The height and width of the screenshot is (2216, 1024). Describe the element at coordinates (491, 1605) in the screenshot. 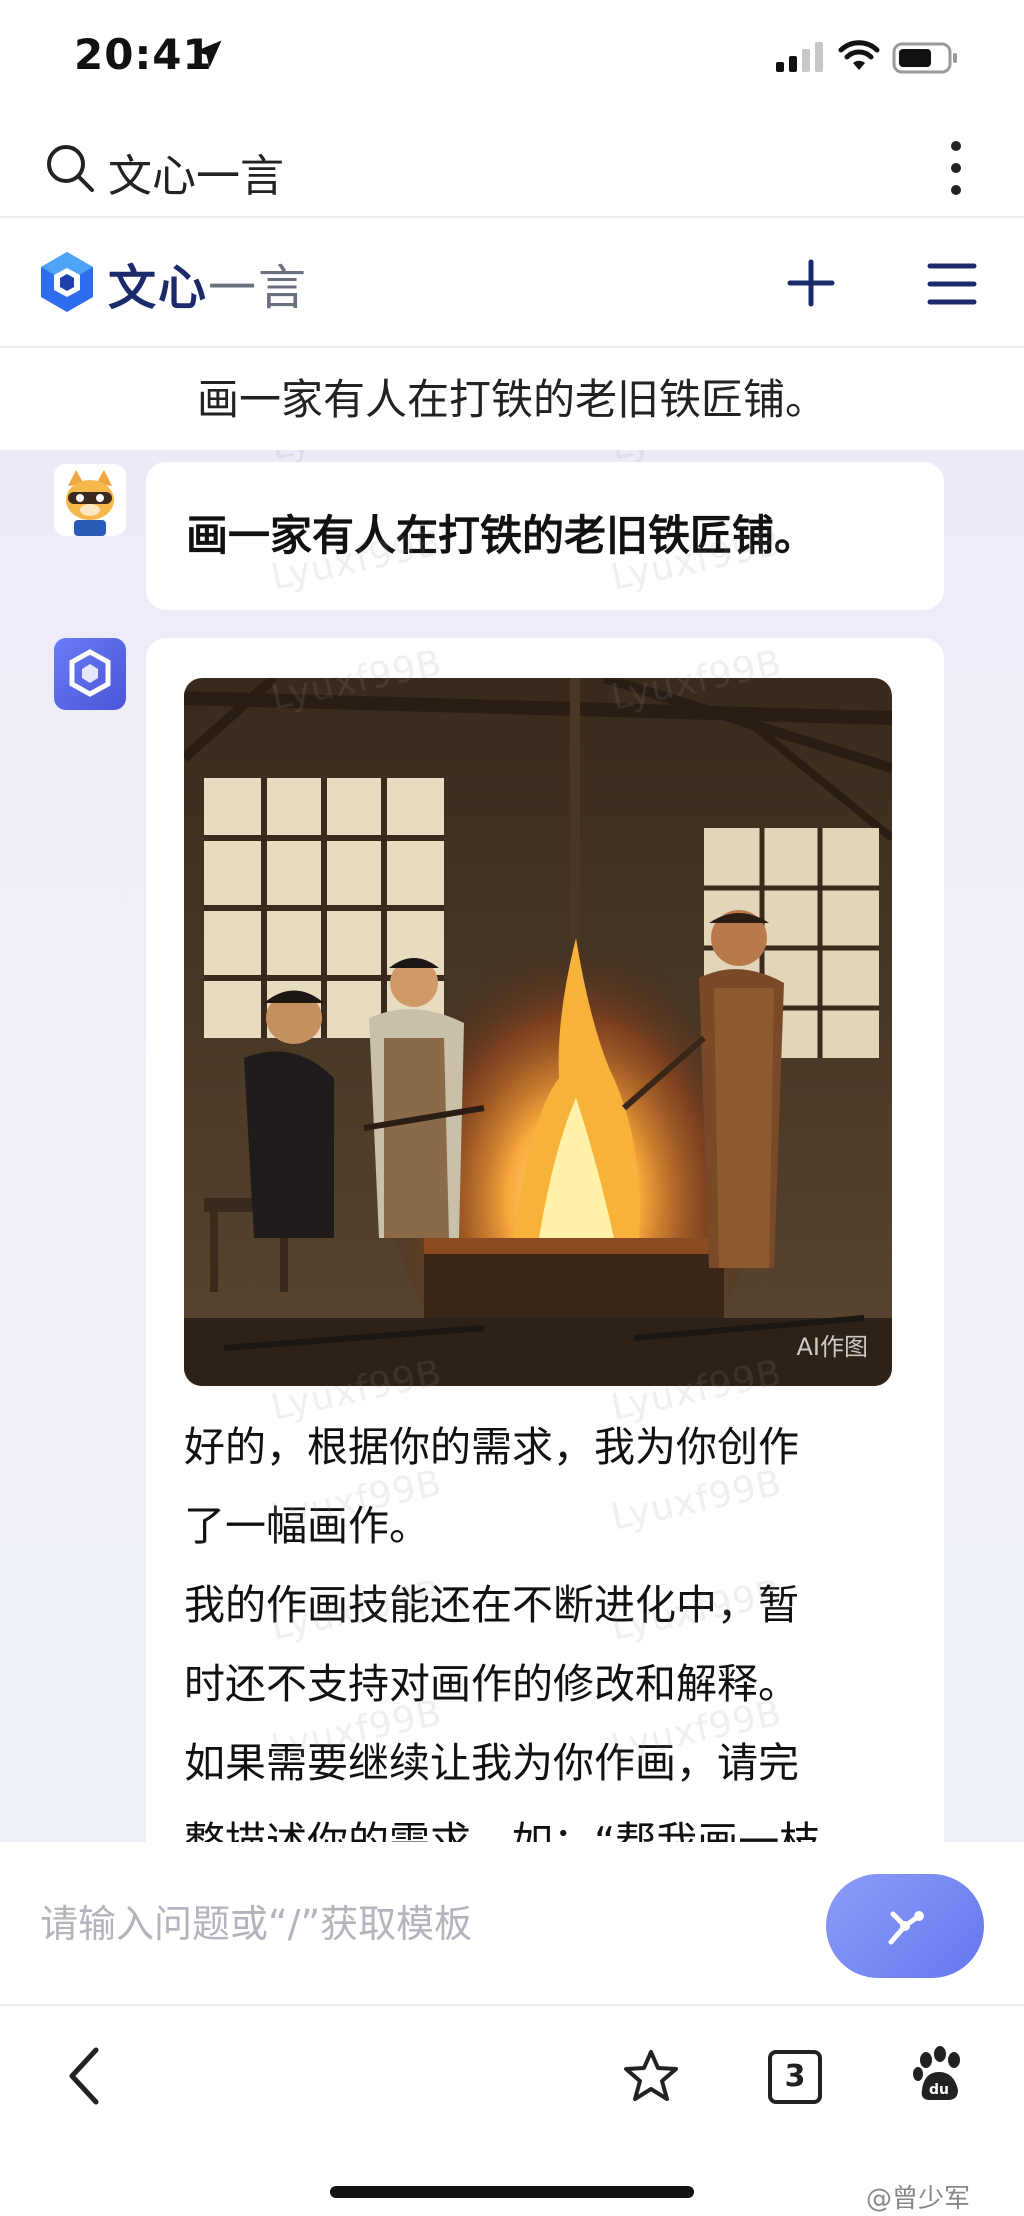

I see `bot-text-line: 我的作画技能还在不断进化中，暂` at that location.